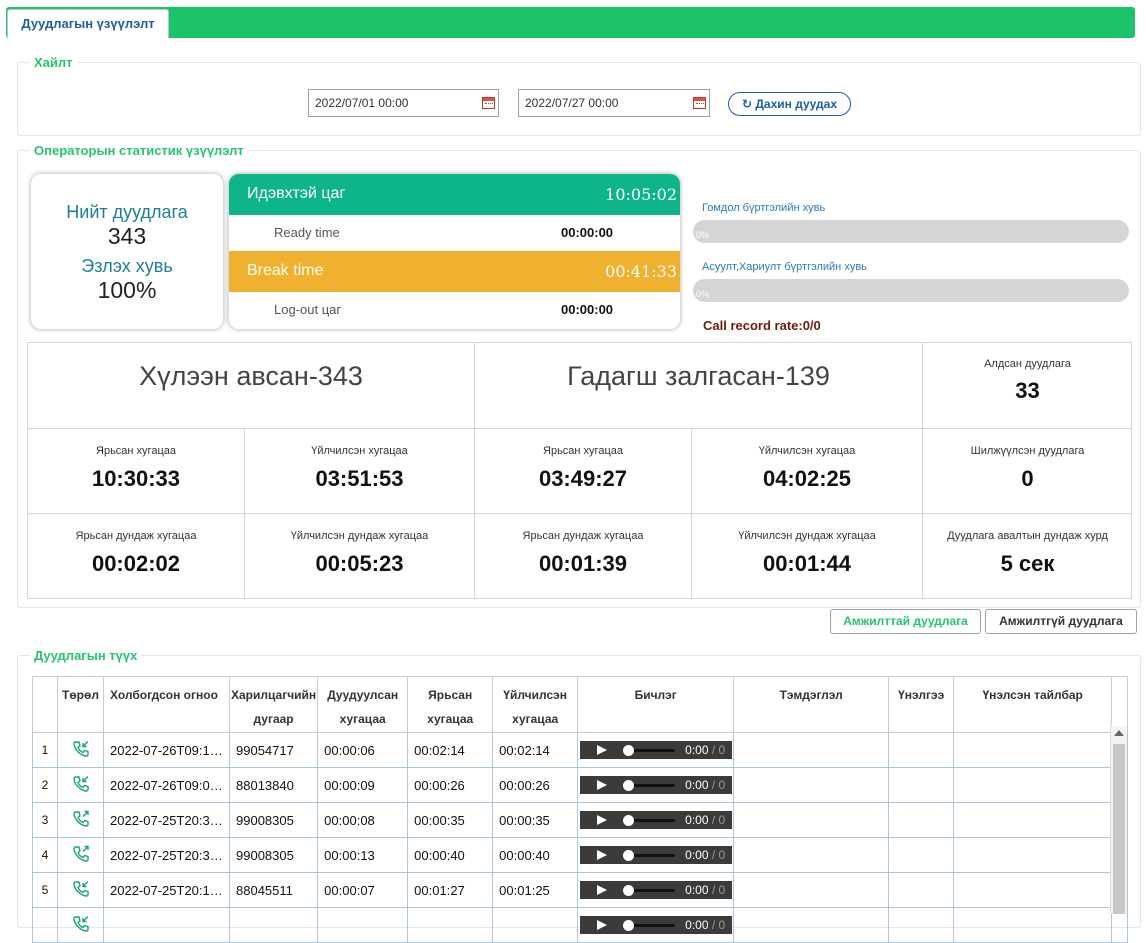 Image resolution: width=1146 pixels, height=943 pixels. What do you see at coordinates (88, 23) in the screenshot?
I see `tab-call-stats: Дуудлагын үзүүлэлт` at bounding box center [88, 23].